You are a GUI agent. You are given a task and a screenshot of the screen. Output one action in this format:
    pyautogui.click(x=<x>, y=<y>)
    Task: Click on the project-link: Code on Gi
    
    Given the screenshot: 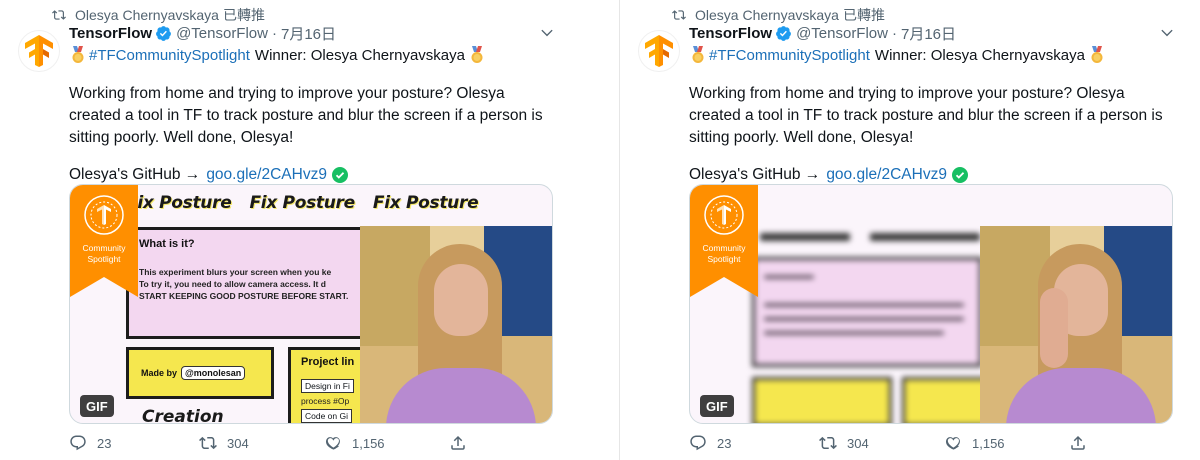 What is the action you would take?
    pyautogui.click(x=326, y=416)
    